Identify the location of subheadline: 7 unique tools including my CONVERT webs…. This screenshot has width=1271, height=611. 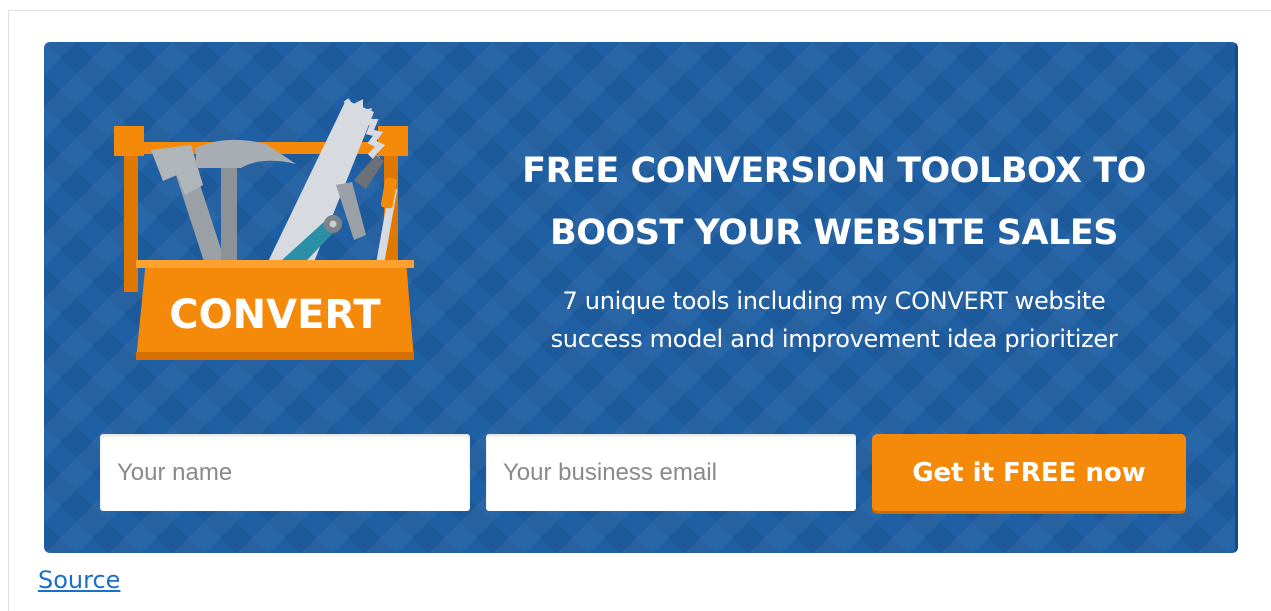
(834, 320).